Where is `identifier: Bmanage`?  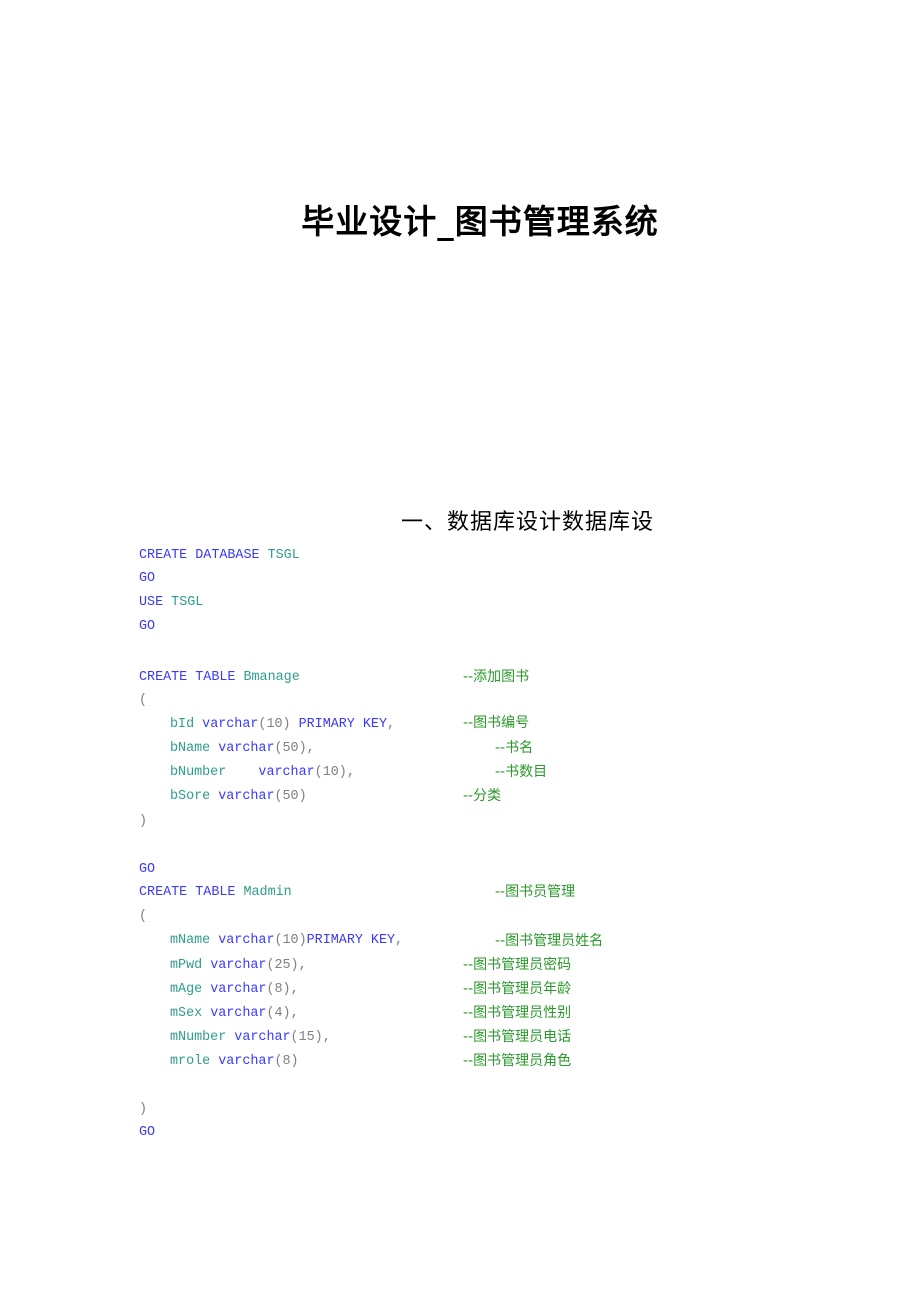 identifier: Bmanage is located at coordinates (271, 677).